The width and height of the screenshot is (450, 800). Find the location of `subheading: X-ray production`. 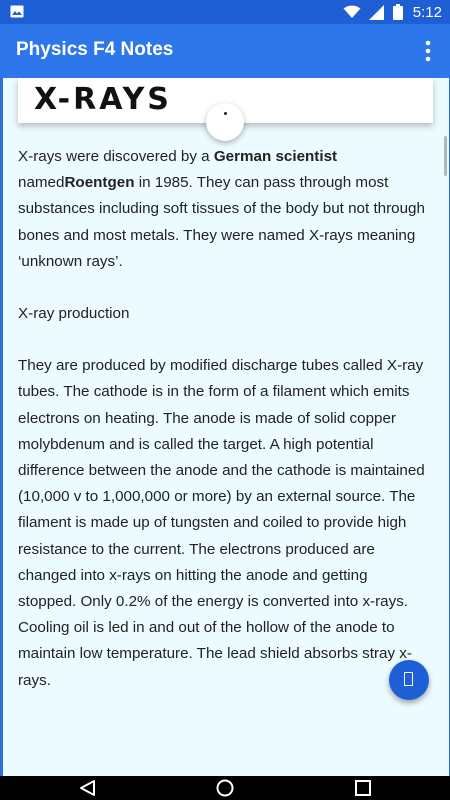

subheading: X-ray production is located at coordinates (74, 314).